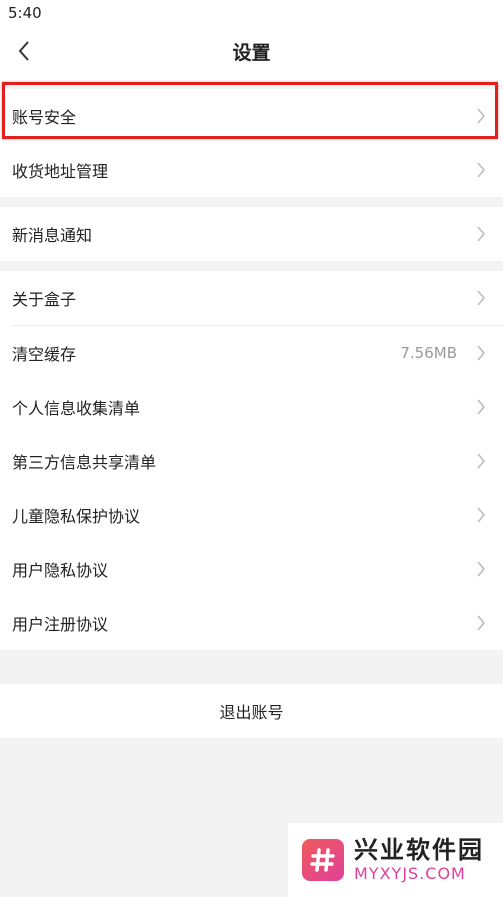 This screenshot has height=897, width=503. What do you see at coordinates (76, 408) in the screenshot?
I see `row-label: 个人信息收集清单` at bounding box center [76, 408].